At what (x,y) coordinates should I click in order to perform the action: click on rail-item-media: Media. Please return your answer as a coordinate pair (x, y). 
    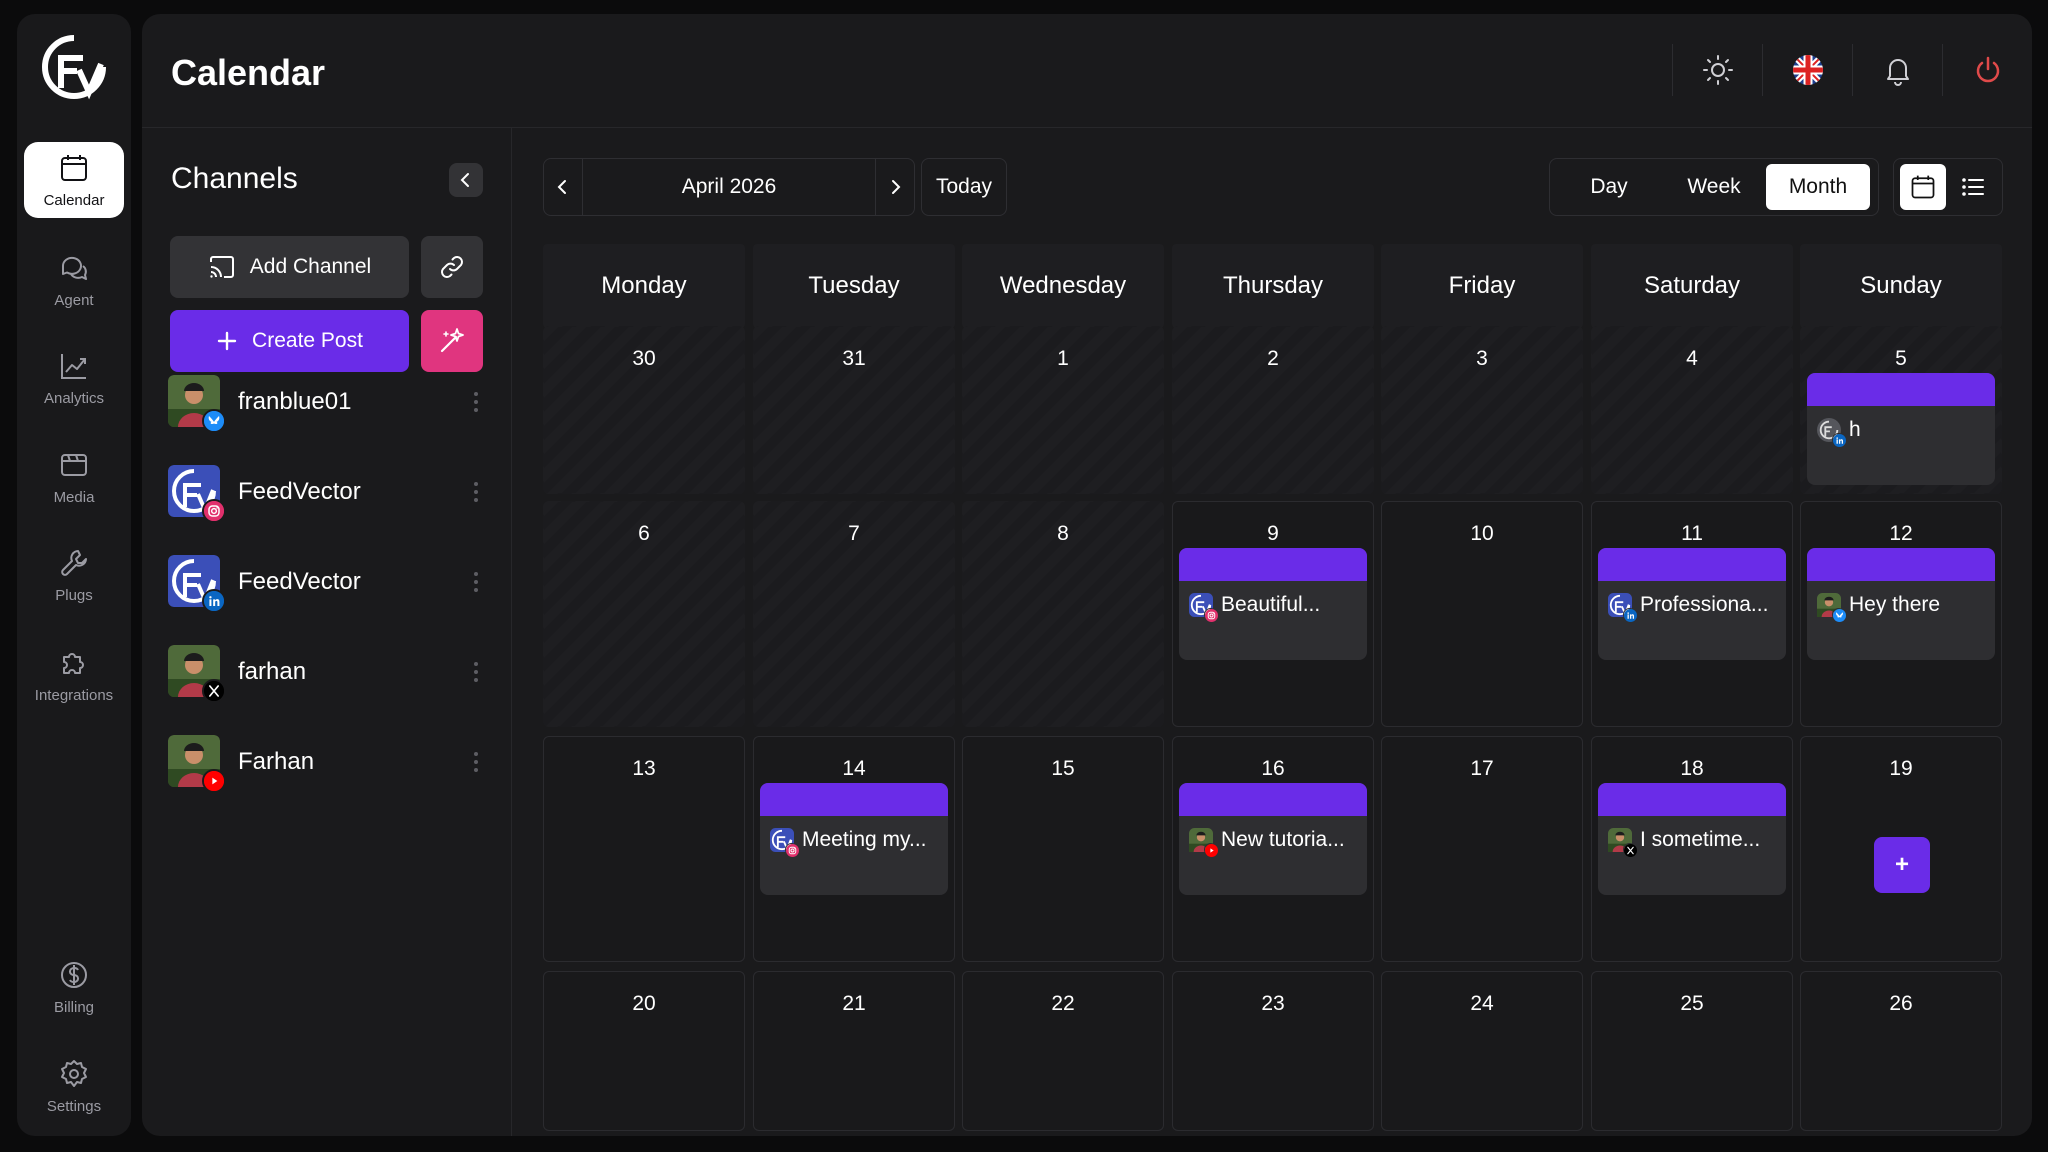
    Looking at the image, I should click on (74, 477).